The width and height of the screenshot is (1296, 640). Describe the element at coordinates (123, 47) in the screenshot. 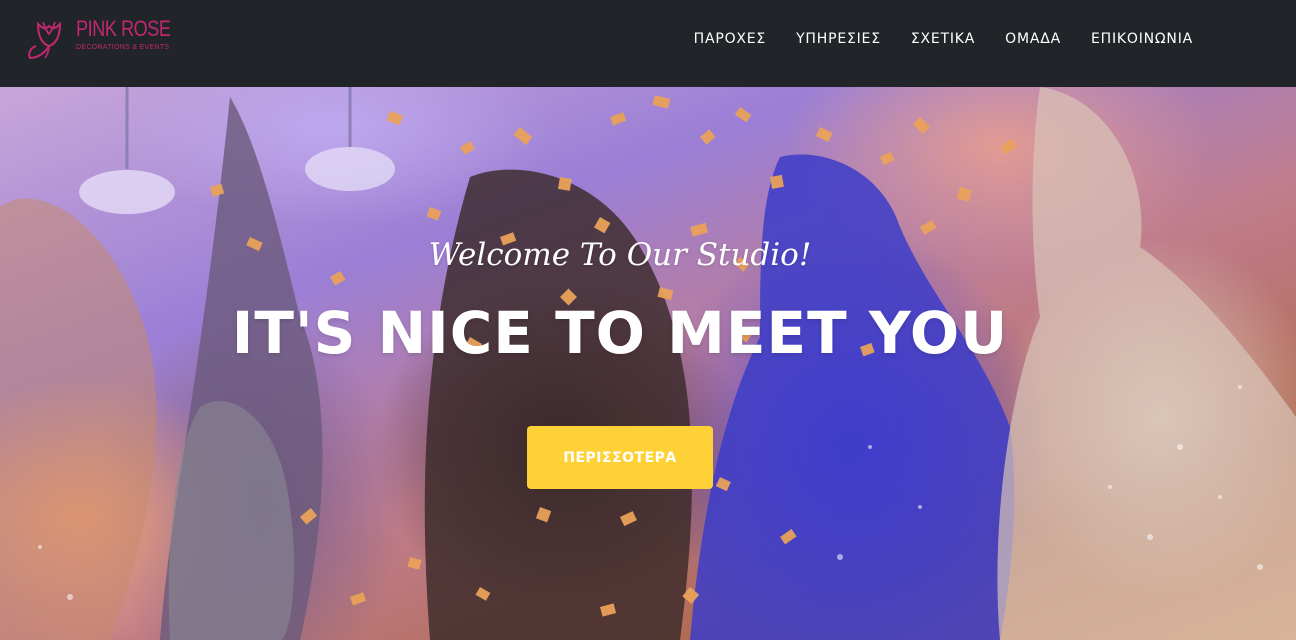

I see `brand-subtitle: DECORATIONS & EVENTS` at that location.